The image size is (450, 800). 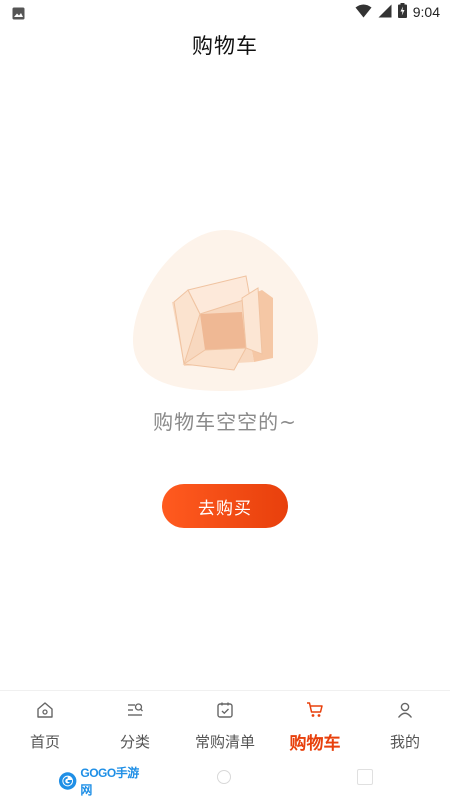 I want to click on tab-me: 我的, so click(x=405, y=725).